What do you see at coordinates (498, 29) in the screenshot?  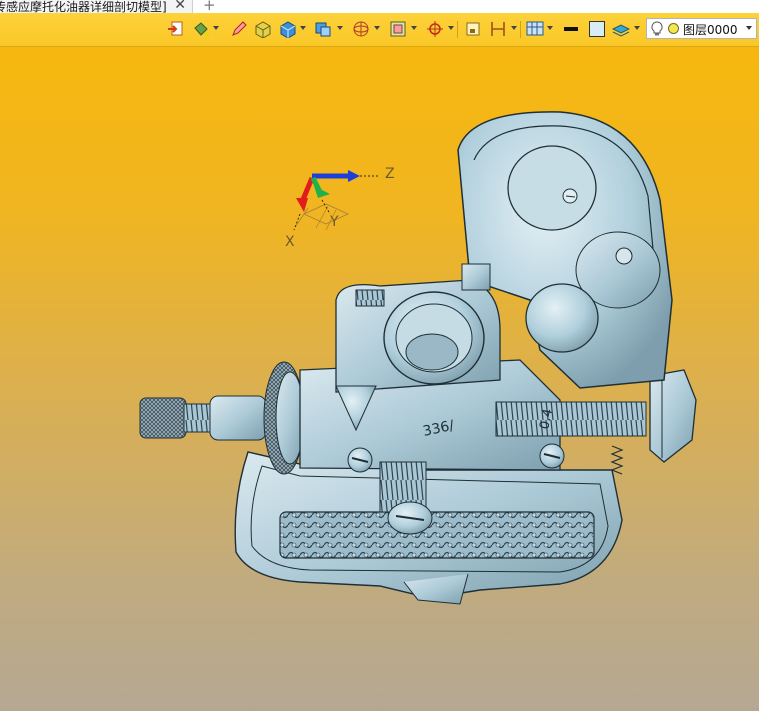 I see `h-measure-icon` at bounding box center [498, 29].